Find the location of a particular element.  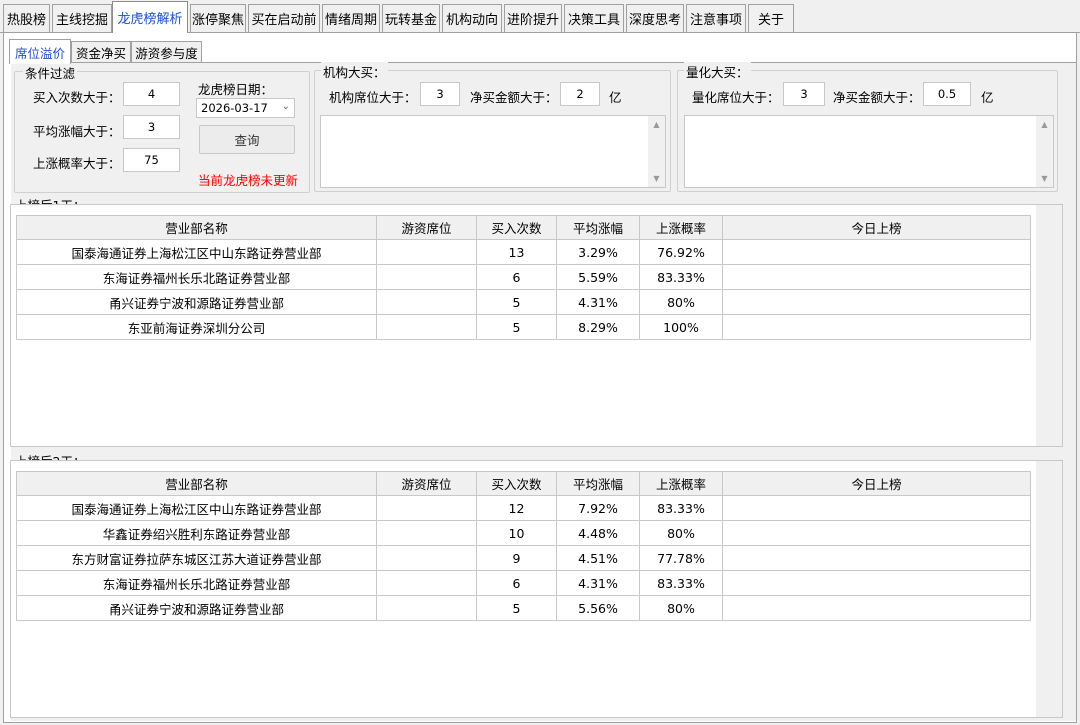

cell-avg-rise: 4.48% is located at coordinates (598, 533).